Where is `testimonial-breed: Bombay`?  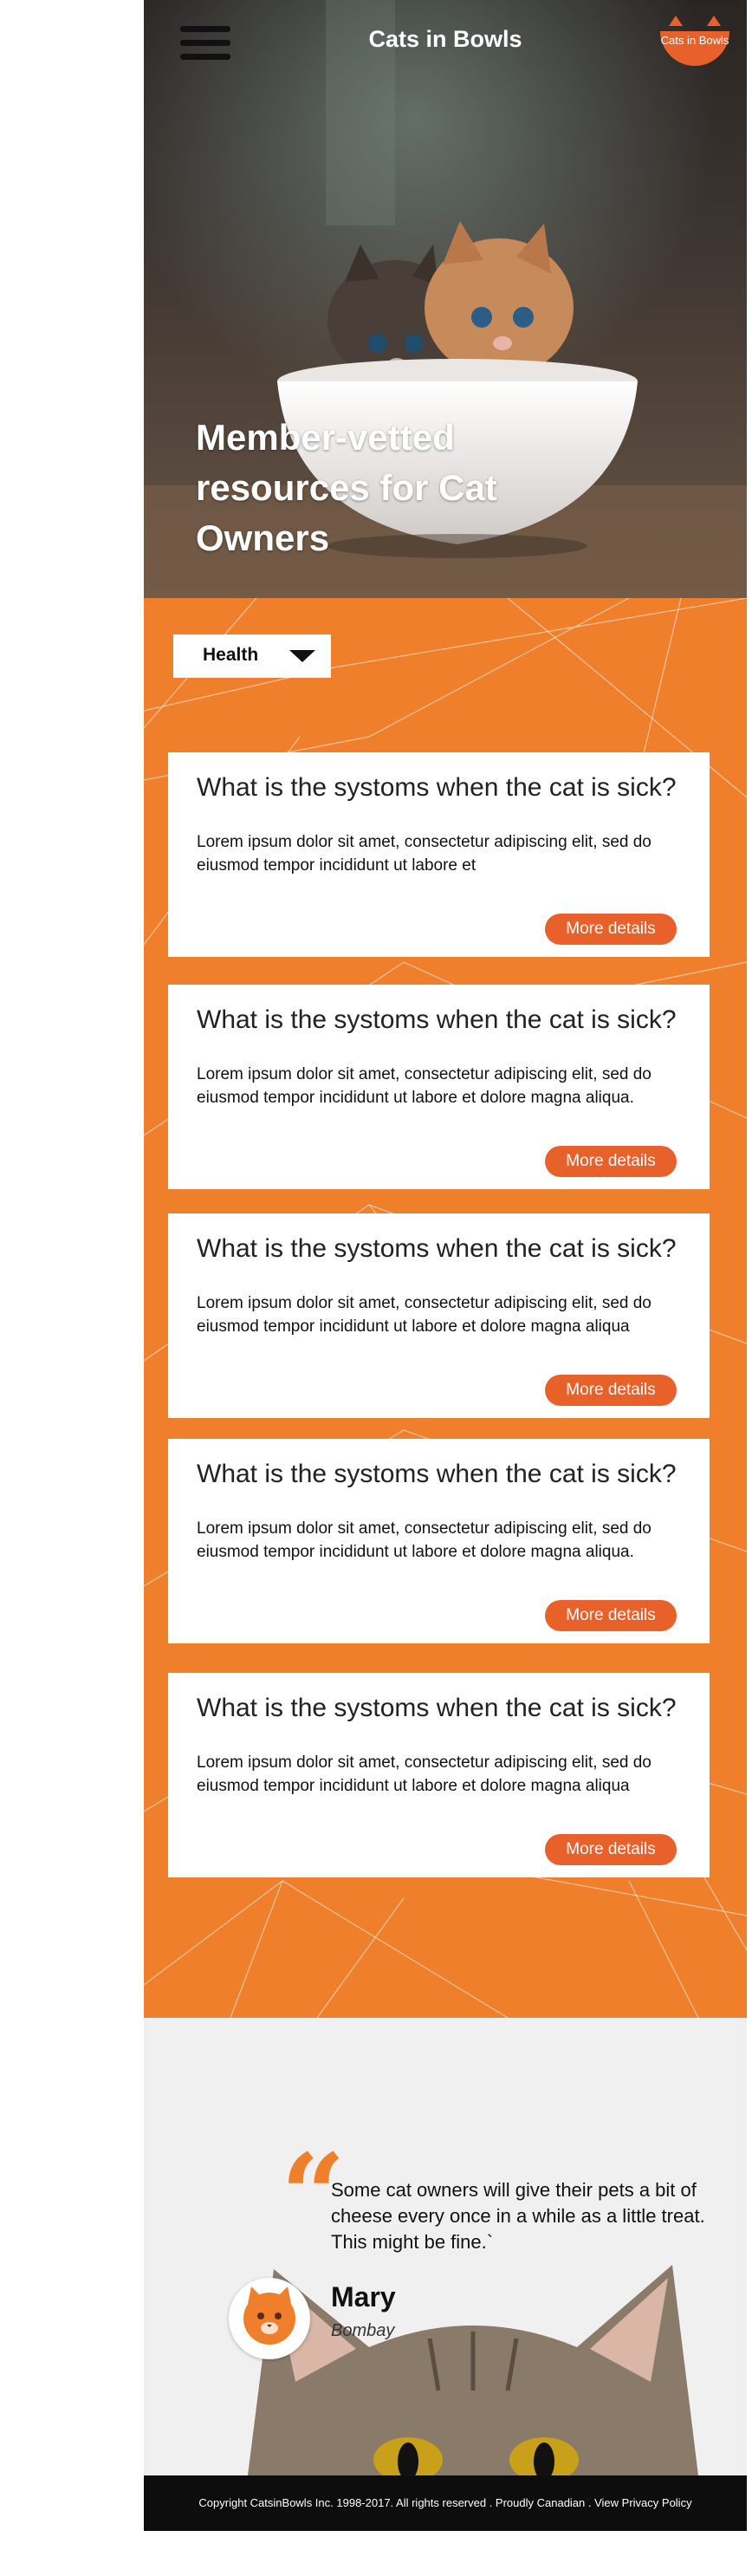 testimonial-breed: Bombay is located at coordinates (363, 2330).